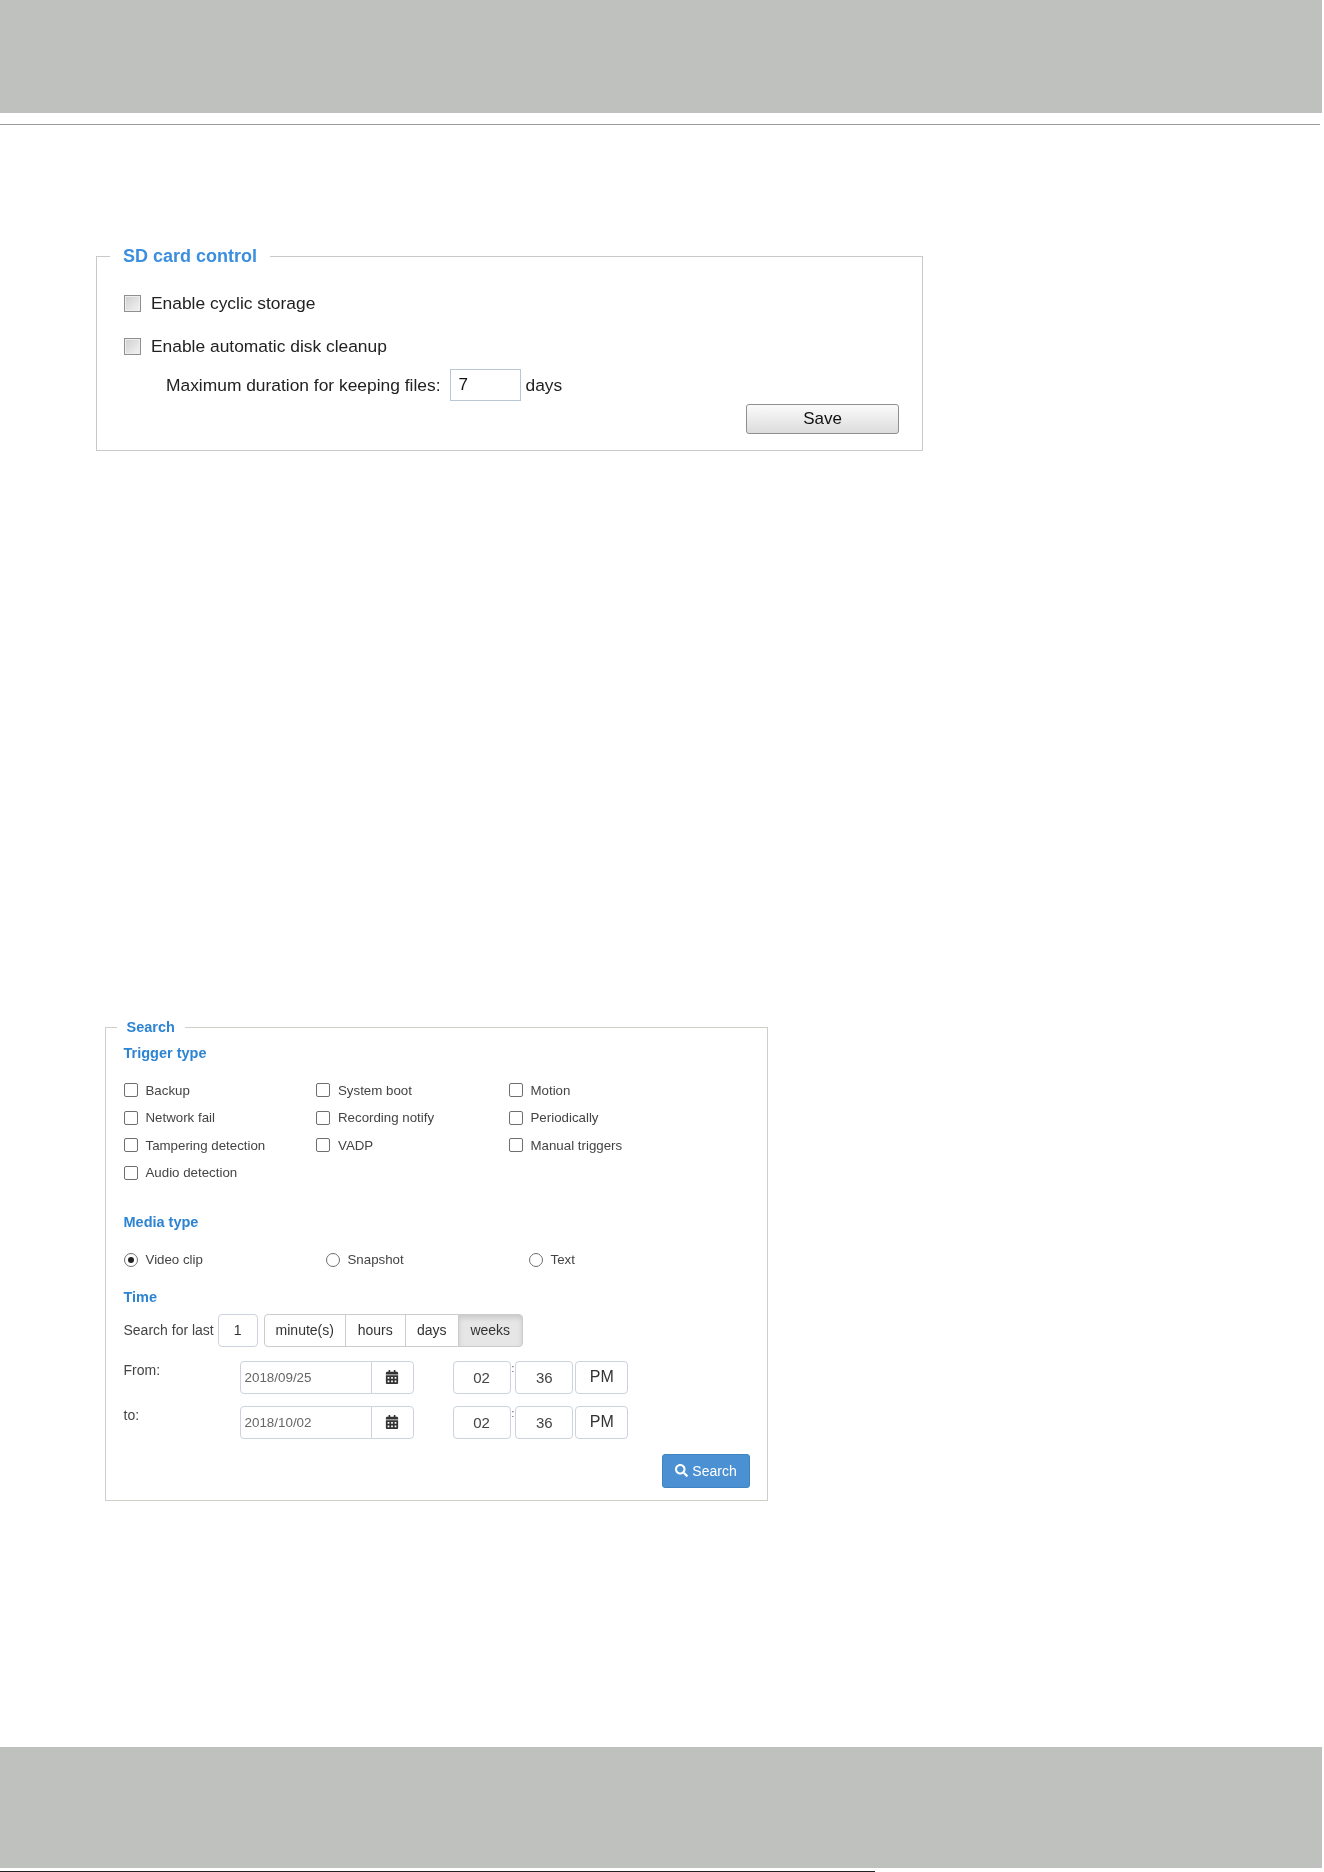 The width and height of the screenshot is (1324, 1872). Describe the element at coordinates (233, 303) in the screenshot. I see `checkbox-label: Enable cyclic storage` at that location.